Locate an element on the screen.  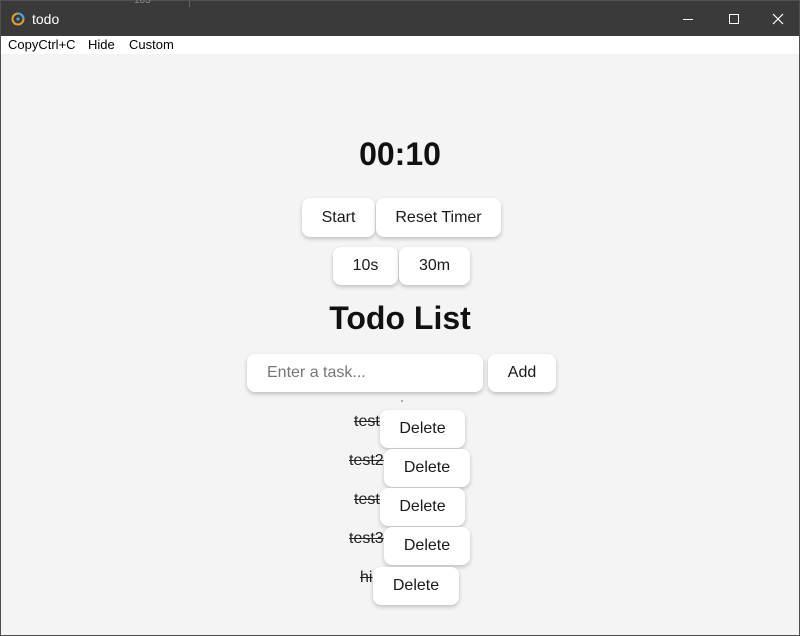
todo-heading: Todo List is located at coordinates (400, 318).